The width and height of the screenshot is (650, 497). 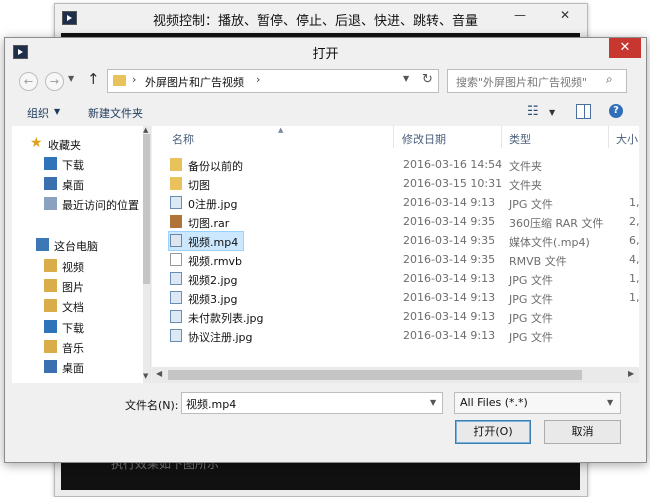 What do you see at coordinates (50, 326) in the screenshot?
I see `download-folder-icon` at bounding box center [50, 326].